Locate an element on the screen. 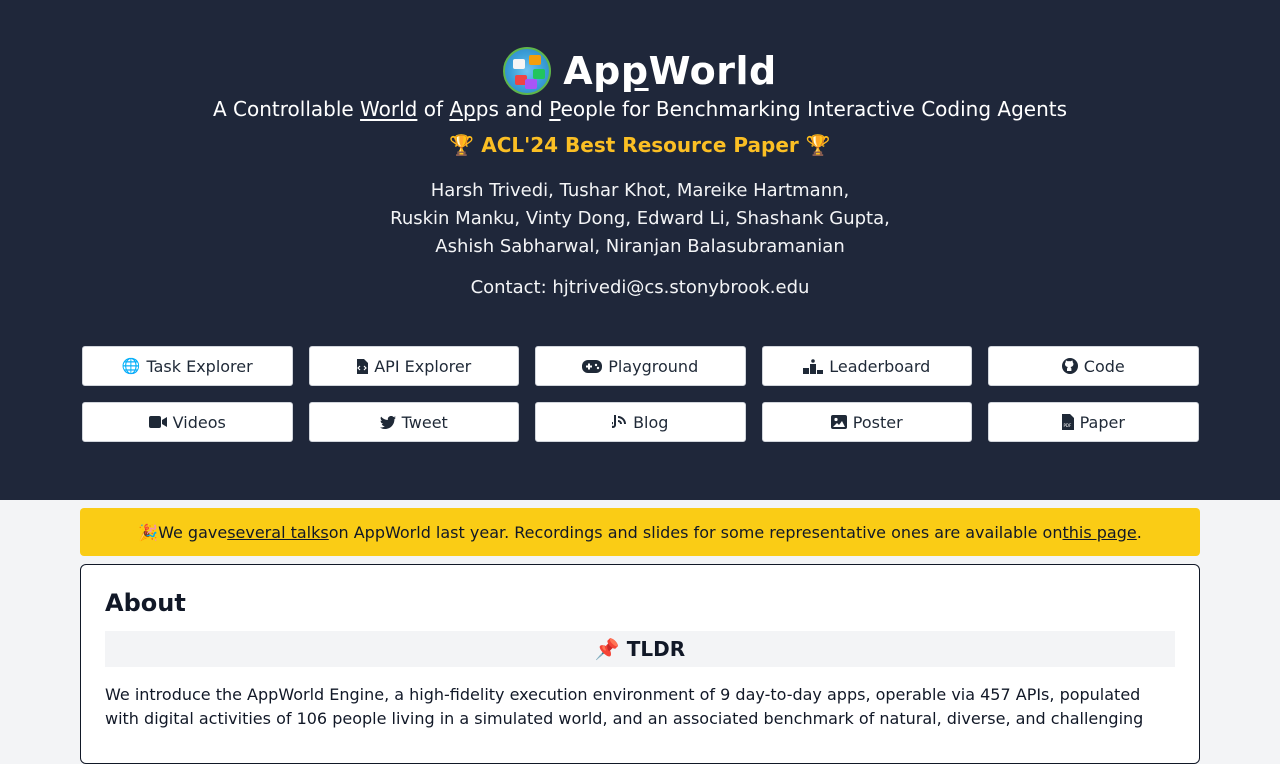 This screenshot has height=764, width=1280. podium-icon is located at coordinates (813, 366).